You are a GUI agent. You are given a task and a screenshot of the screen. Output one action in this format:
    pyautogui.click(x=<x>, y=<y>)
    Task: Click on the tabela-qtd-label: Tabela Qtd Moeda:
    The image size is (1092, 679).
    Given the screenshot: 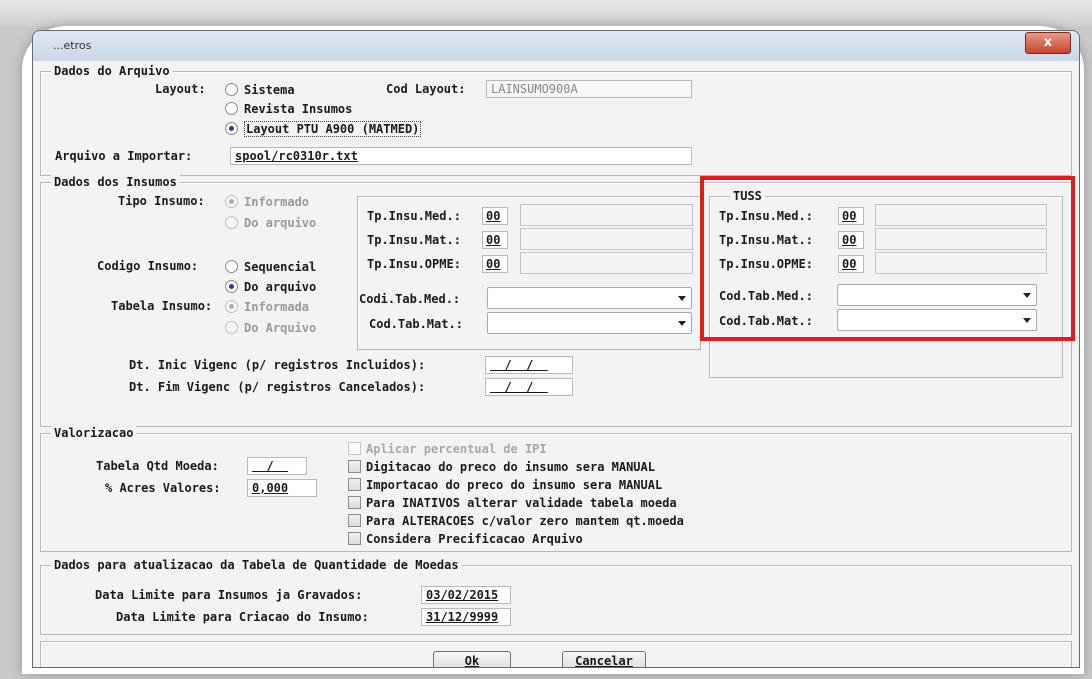 What is the action you would take?
    pyautogui.click(x=157, y=466)
    